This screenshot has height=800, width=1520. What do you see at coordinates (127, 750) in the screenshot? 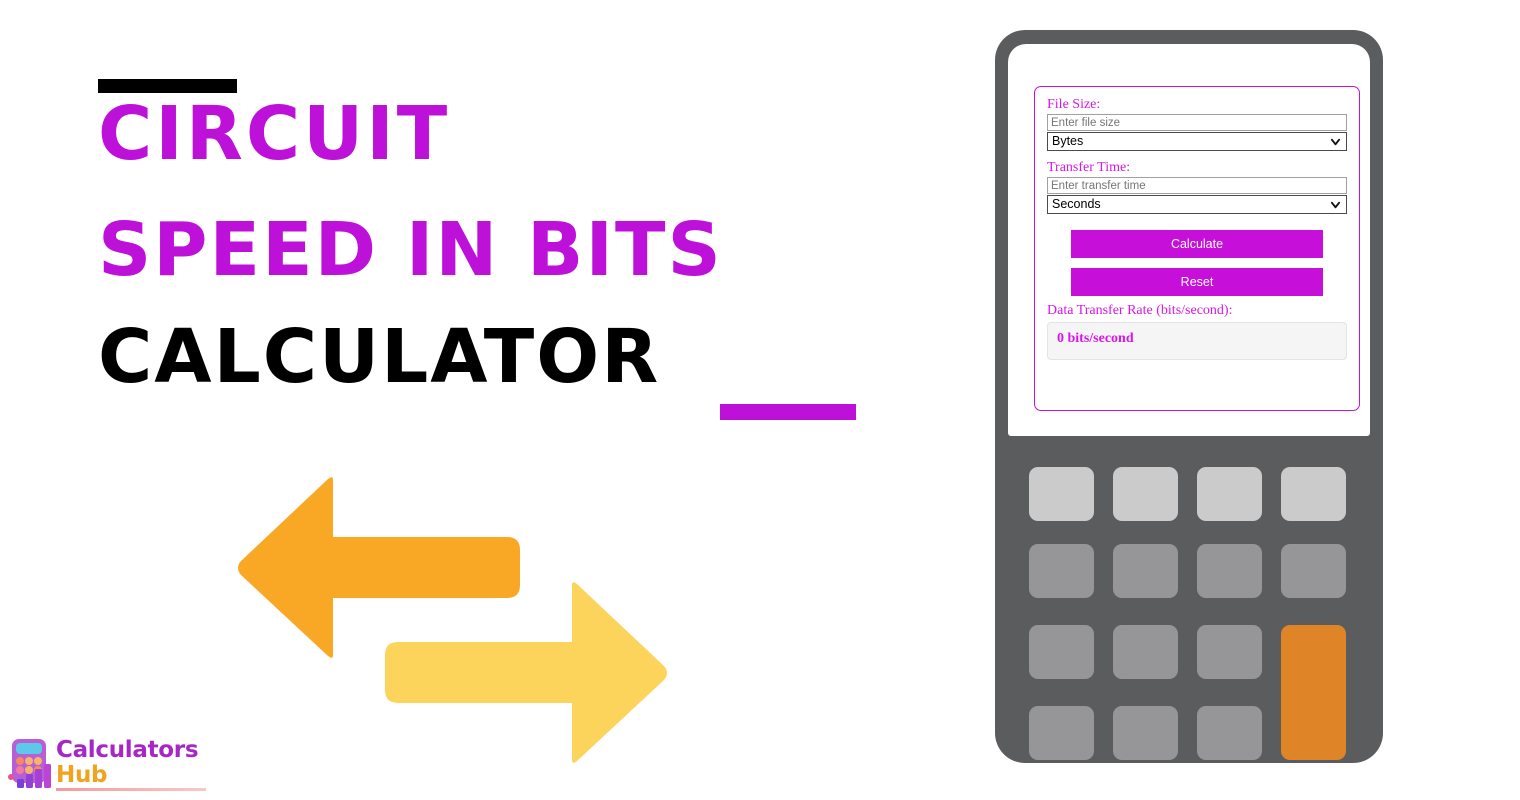
I see `logo-word-calculators: Calculators` at bounding box center [127, 750].